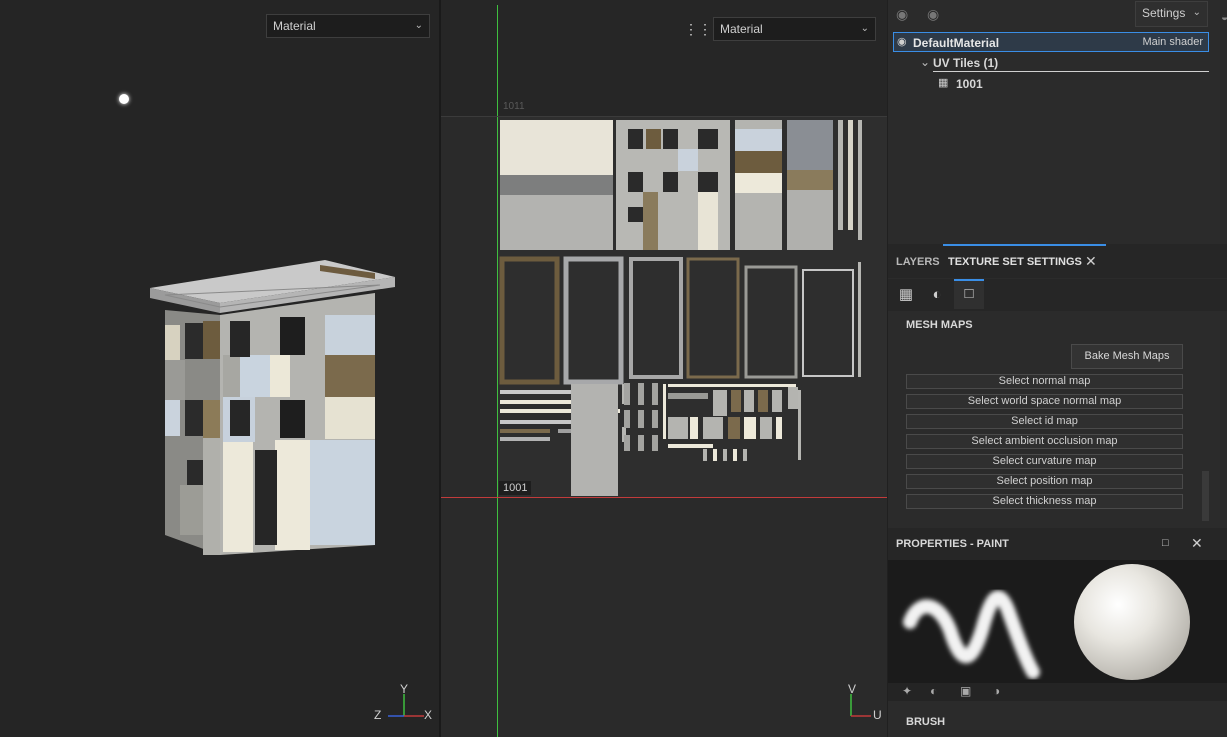  Describe the element at coordinates (1024, 245) in the screenshot. I see `active-tab-indicator` at that location.